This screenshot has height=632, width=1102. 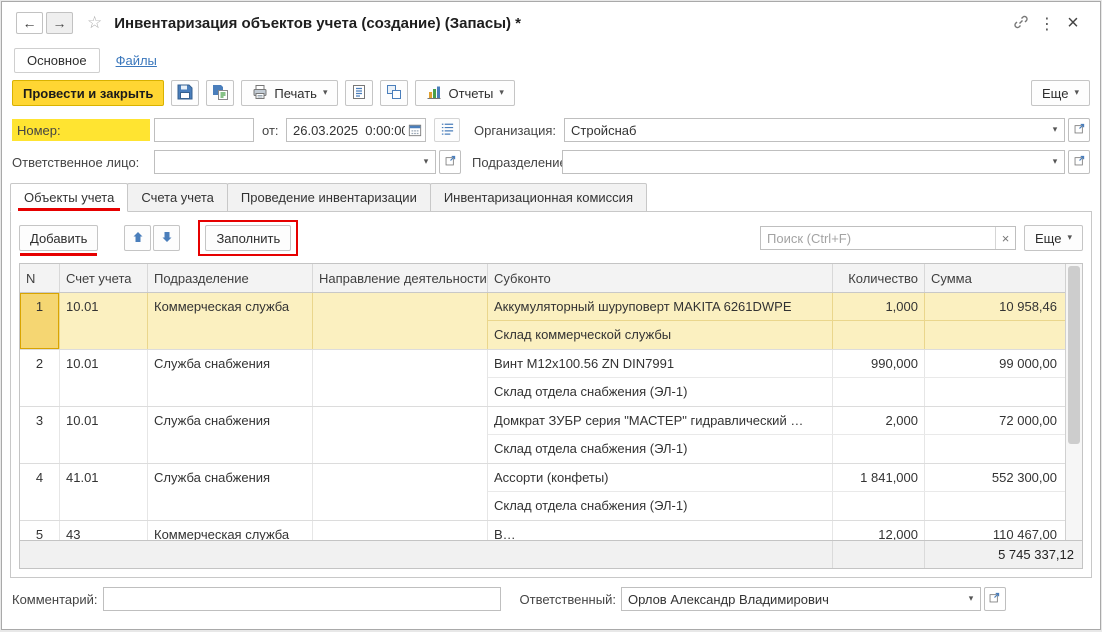 I want to click on get-link-button, so click(x=1021, y=23).